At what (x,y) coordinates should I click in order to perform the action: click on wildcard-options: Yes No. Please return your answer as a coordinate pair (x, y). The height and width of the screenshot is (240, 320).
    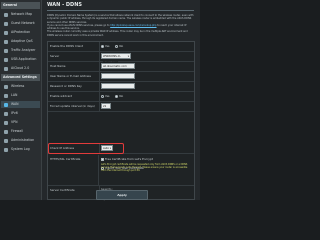
    Looking at the image, I should click on (146, 96).